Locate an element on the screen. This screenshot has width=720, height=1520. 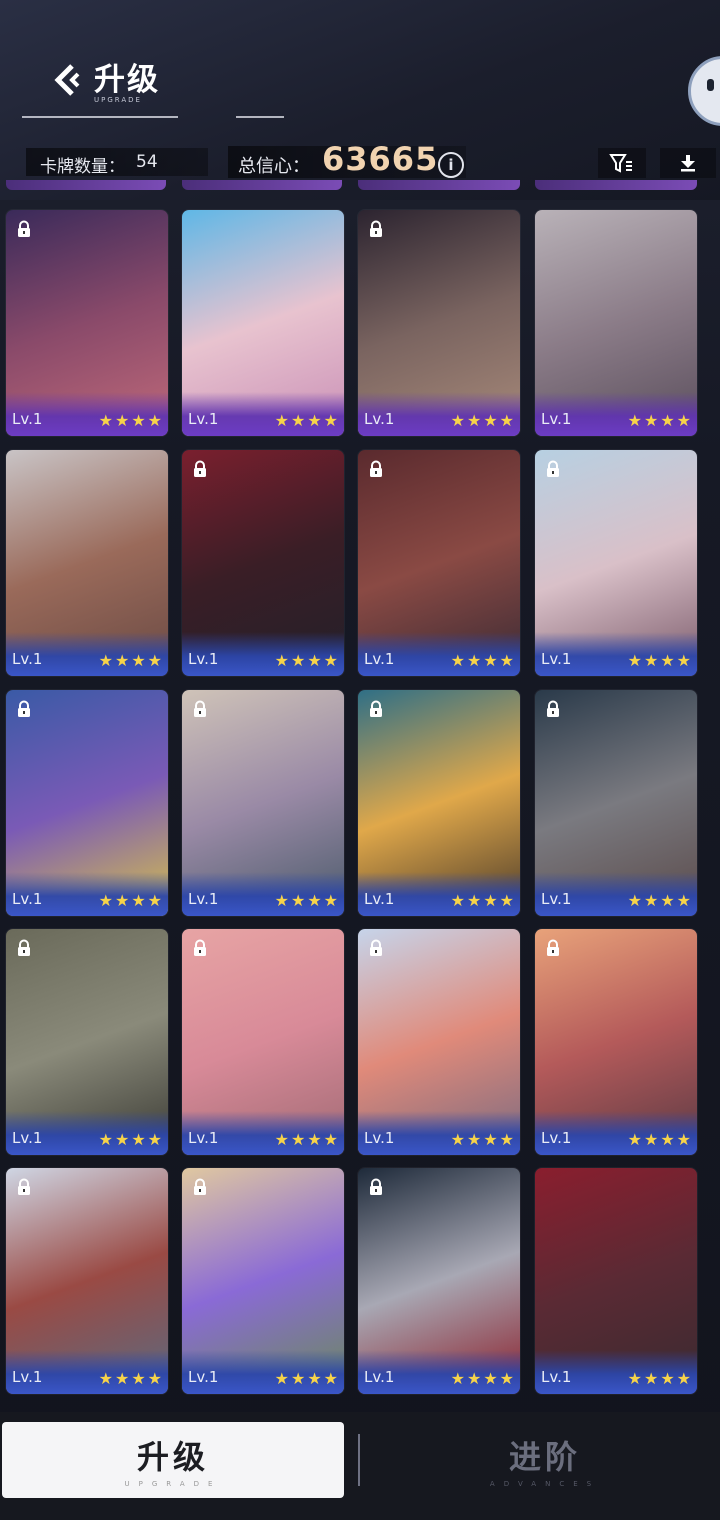
tab-advance: 进阶 ADVANCES is located at coordinates (545, 1460).